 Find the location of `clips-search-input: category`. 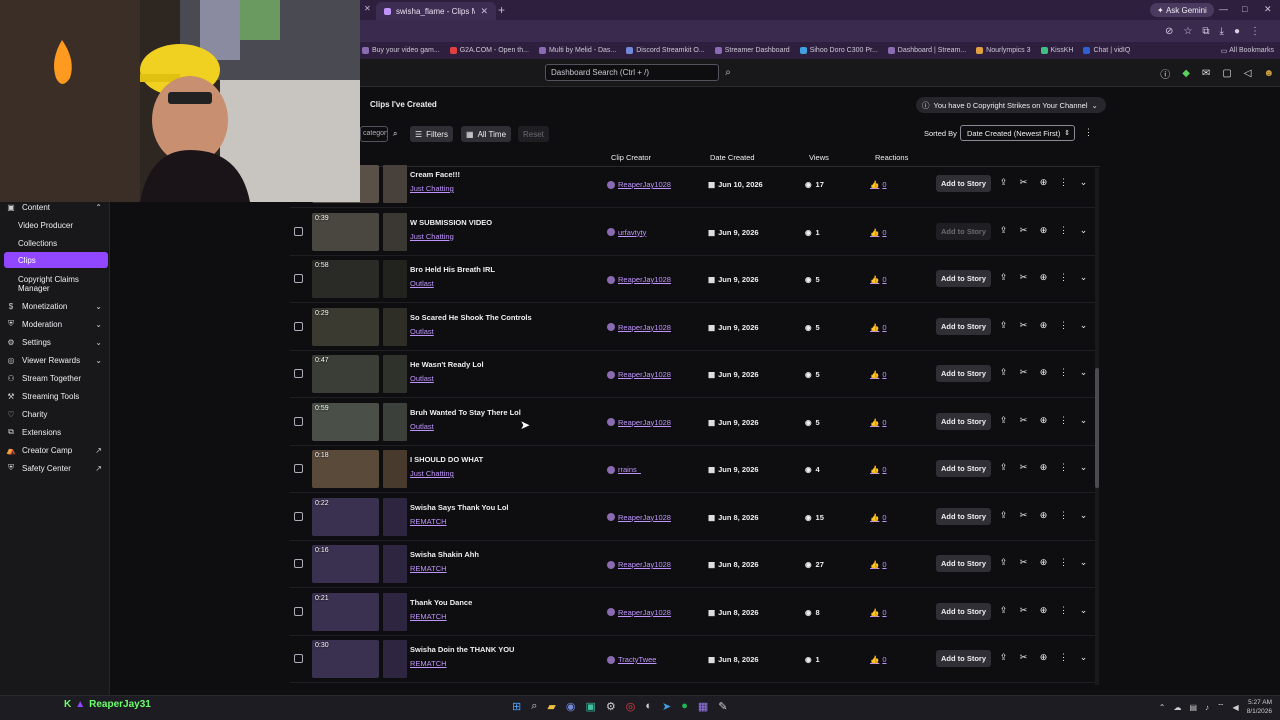

clips-search-input: category is located at coordinates (374, 134).